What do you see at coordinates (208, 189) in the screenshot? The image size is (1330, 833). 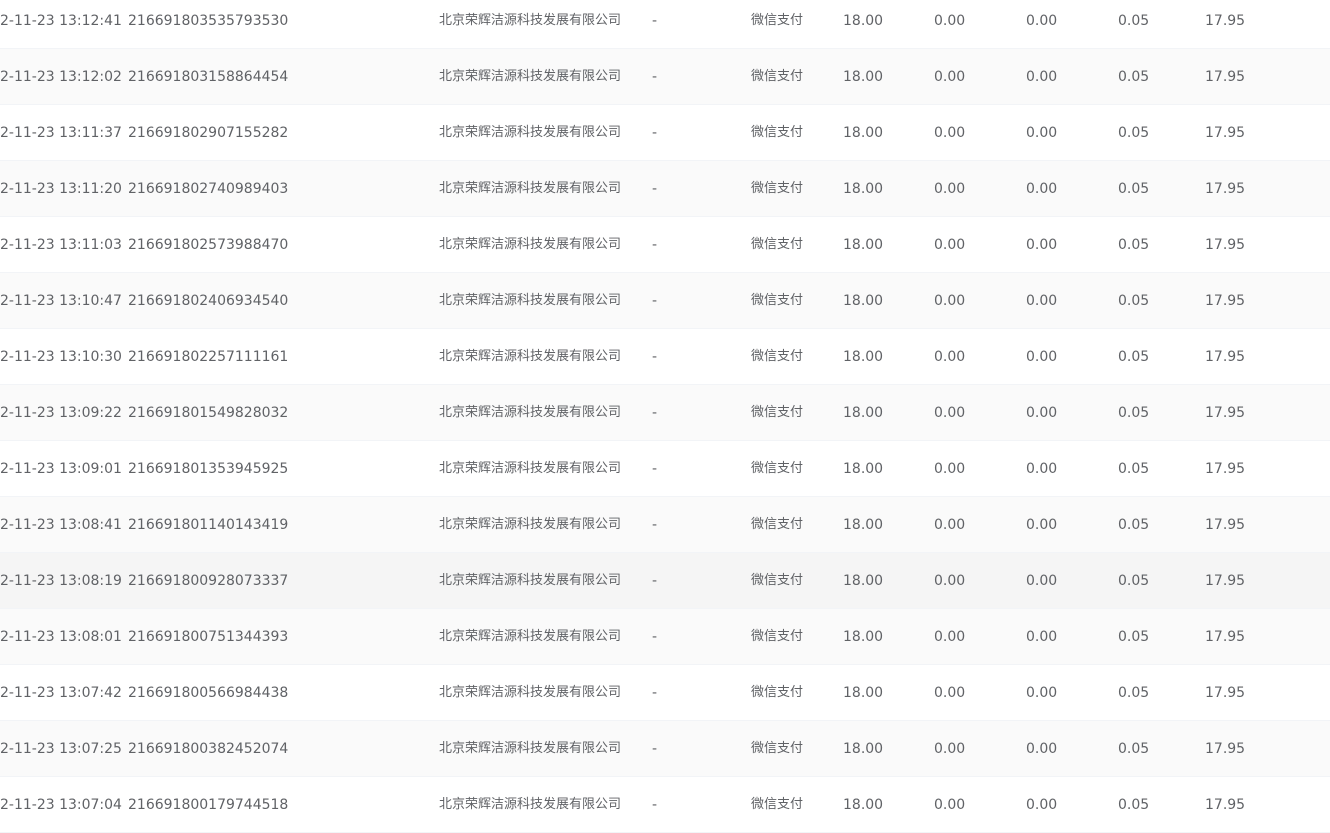 I see `cell-order-number: 216691802740989403` at bounding box center [208, 189].